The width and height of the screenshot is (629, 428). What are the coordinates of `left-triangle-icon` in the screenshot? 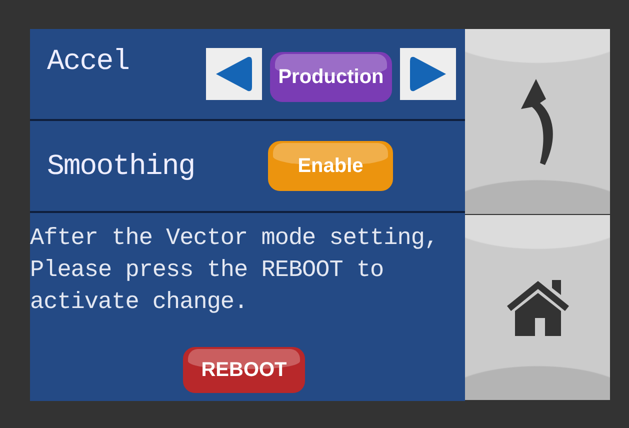 It's located at (234, 74).